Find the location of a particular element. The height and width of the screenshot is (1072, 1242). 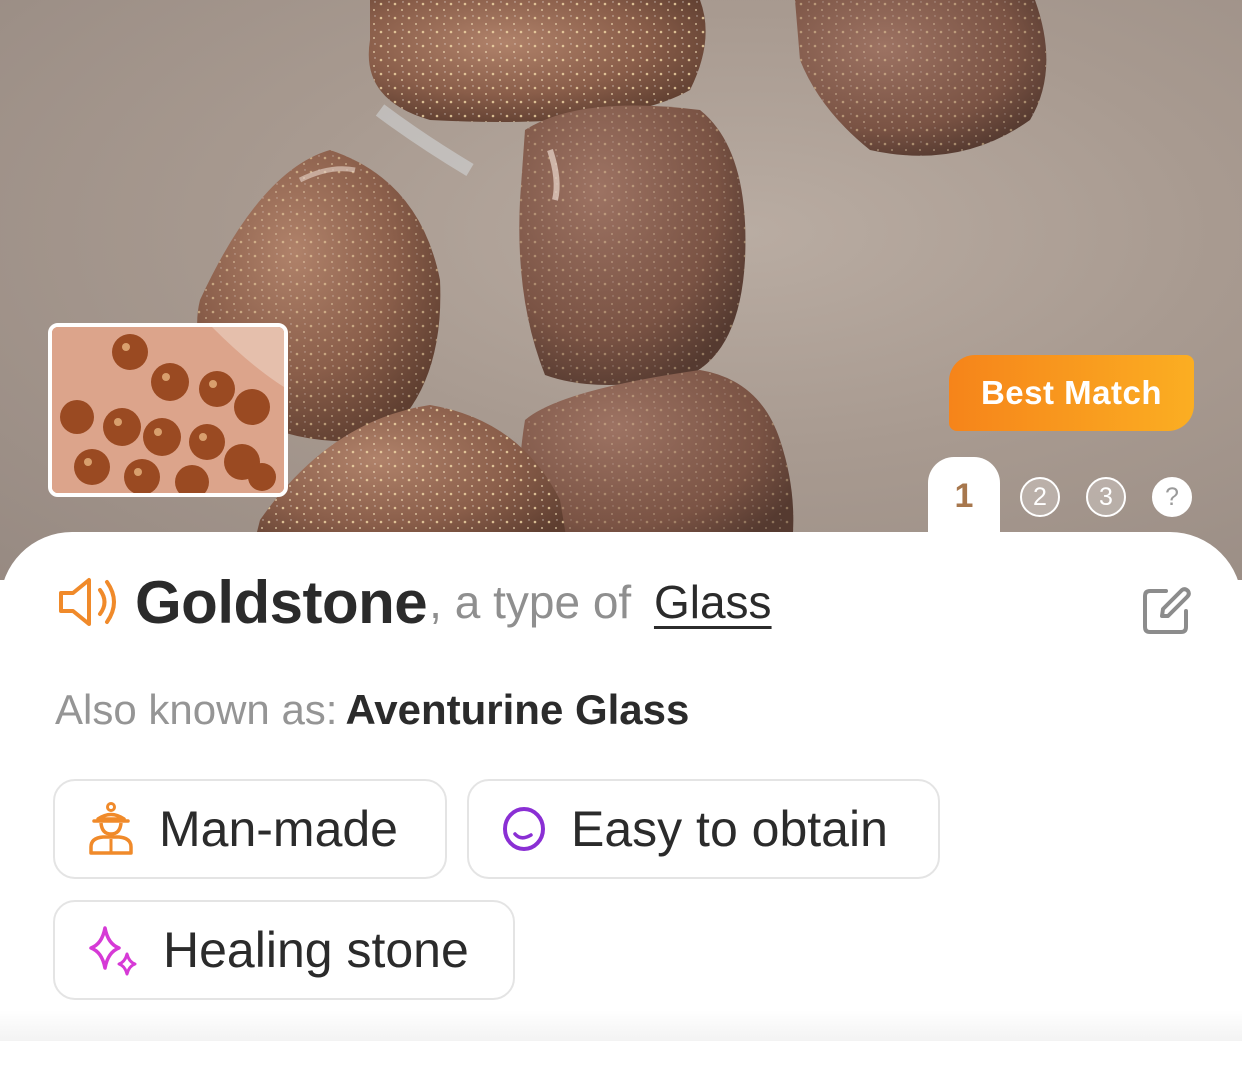

speaker-icon is located at coordinates (88, 602).